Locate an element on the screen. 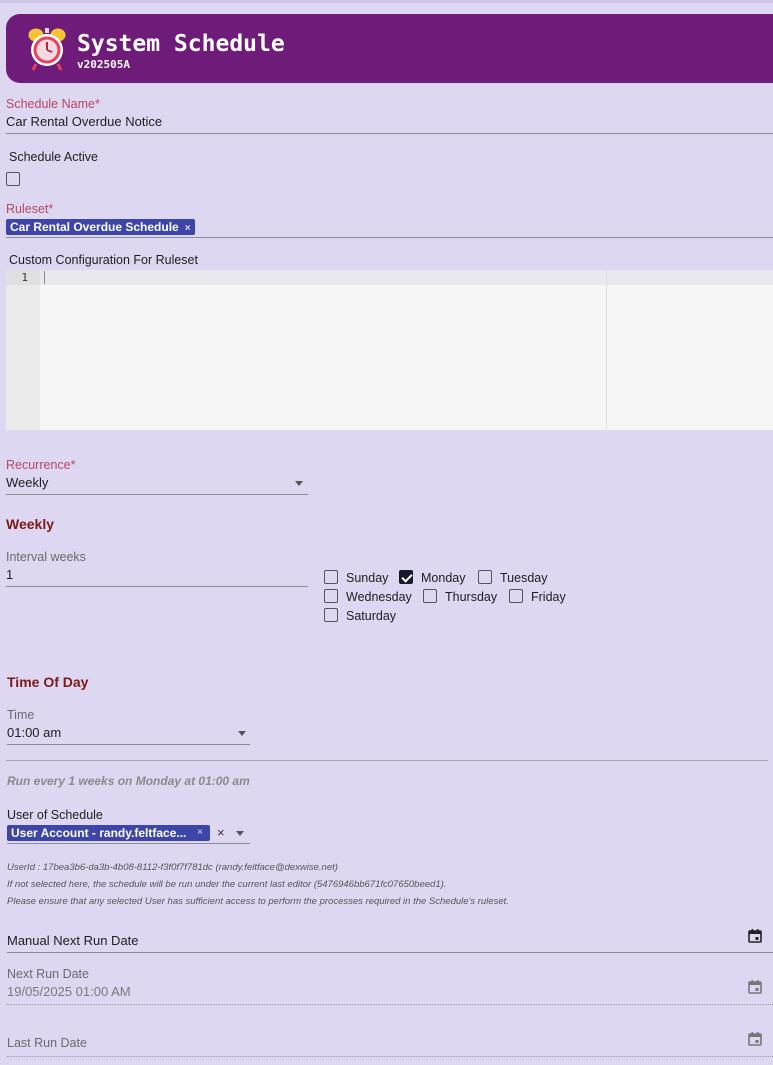 The image size is (773, 1065). day-checkbox-thursday is located at coordinates (430, 596).